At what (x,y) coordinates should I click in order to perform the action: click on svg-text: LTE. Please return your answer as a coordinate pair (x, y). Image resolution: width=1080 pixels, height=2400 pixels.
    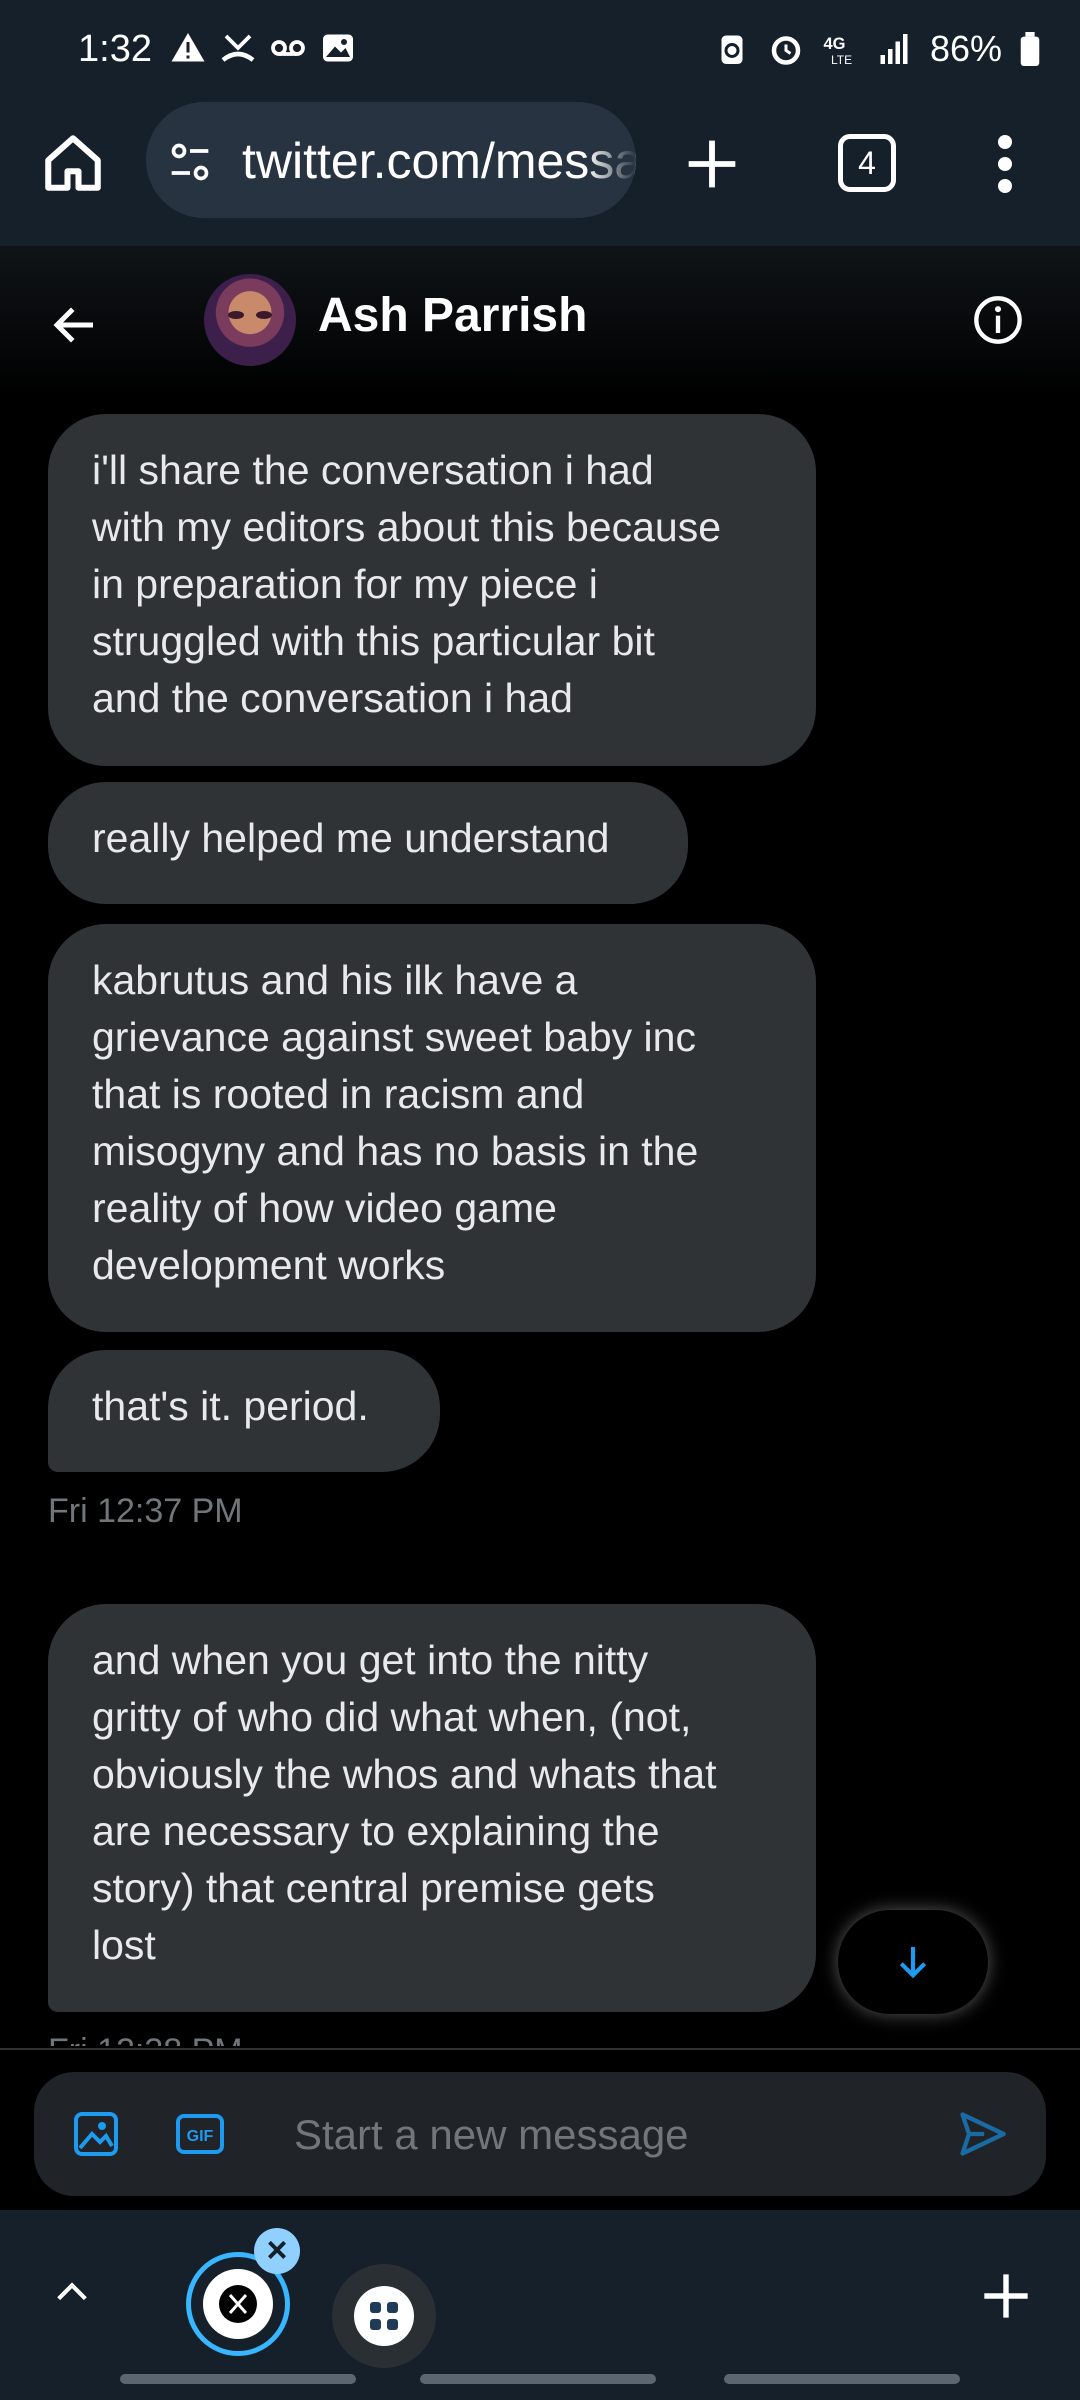
    Looking at the image, I should click on (841, 60).